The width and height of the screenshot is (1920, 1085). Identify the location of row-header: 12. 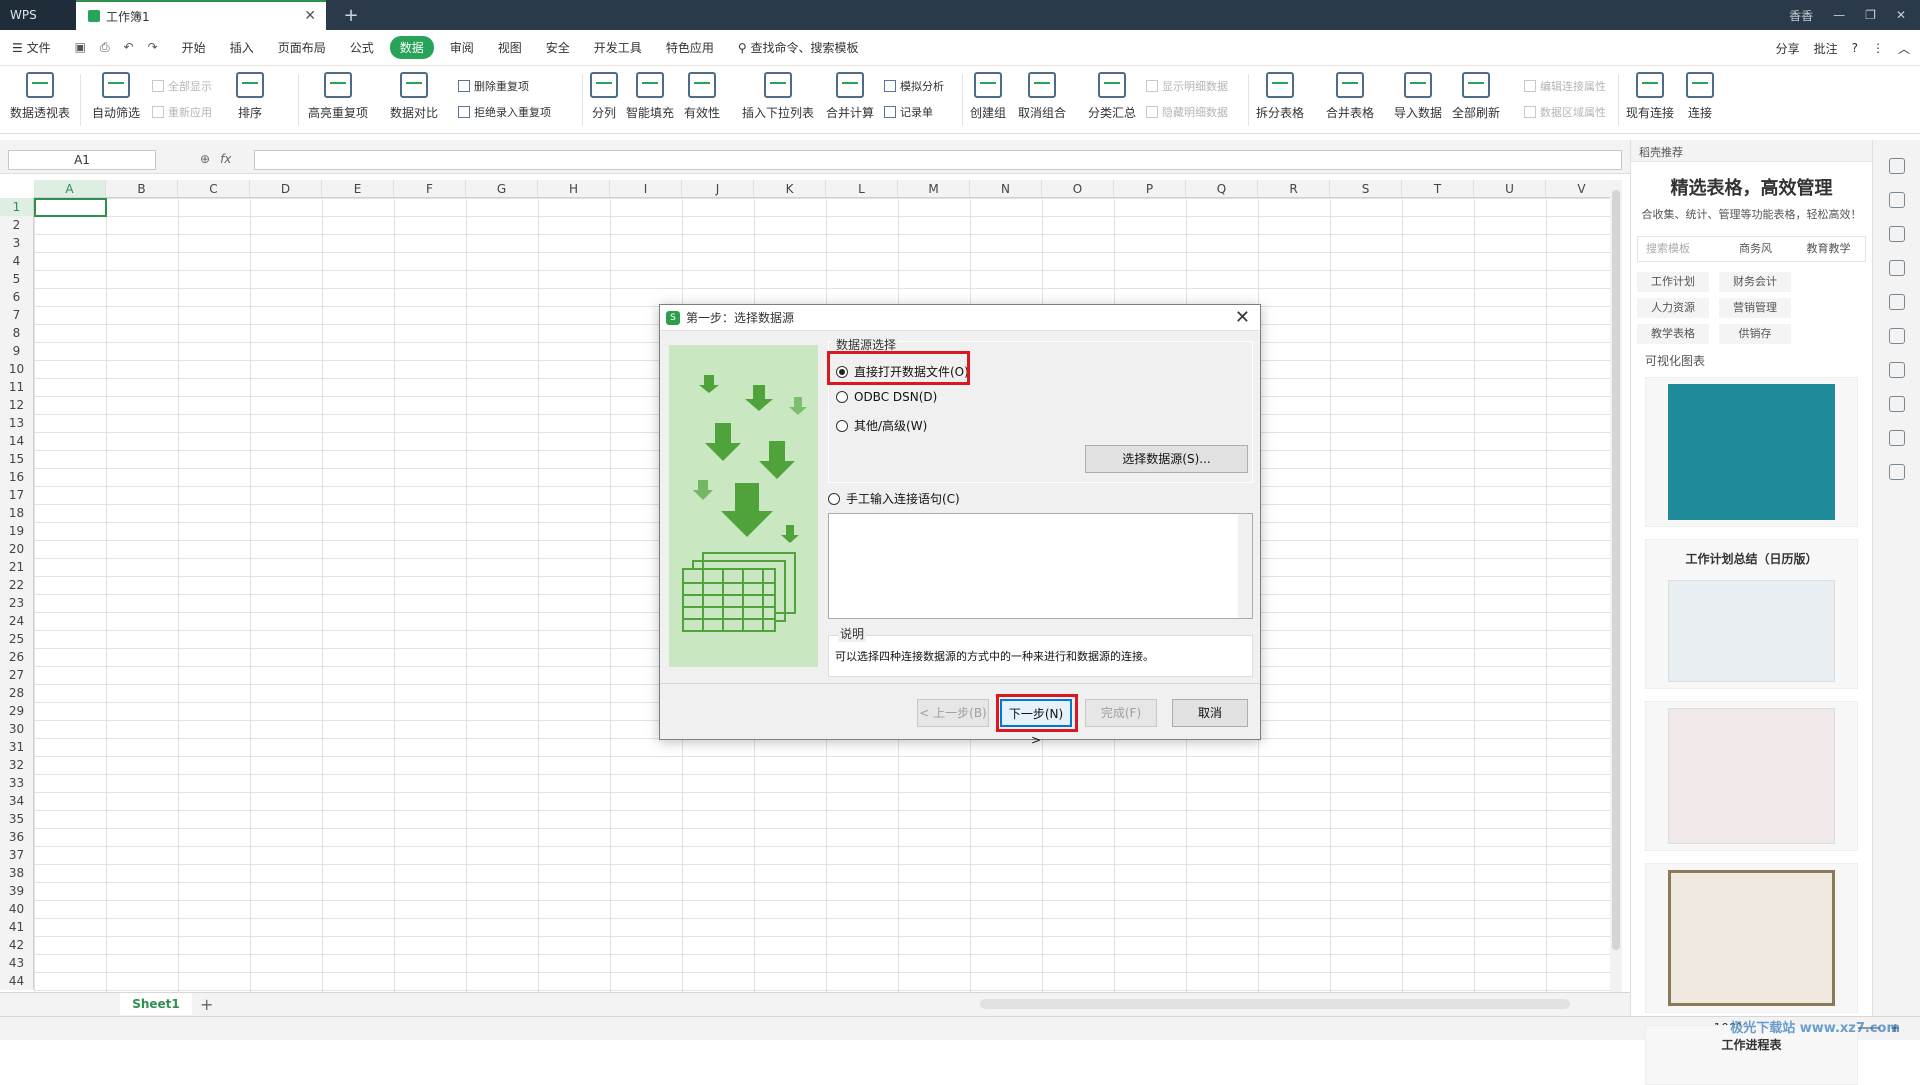
(16, 405).